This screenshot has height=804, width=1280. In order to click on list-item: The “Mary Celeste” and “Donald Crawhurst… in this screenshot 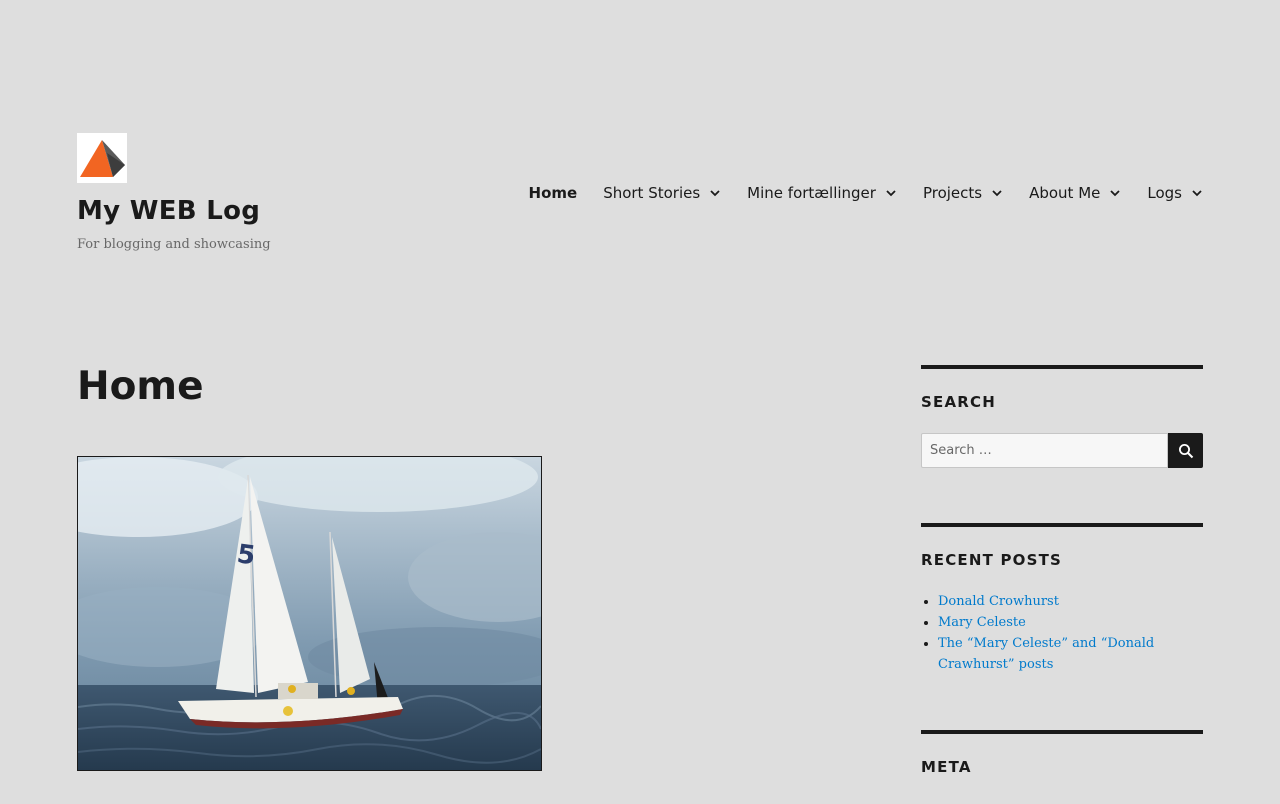, I will do `click(1070, 654)`.